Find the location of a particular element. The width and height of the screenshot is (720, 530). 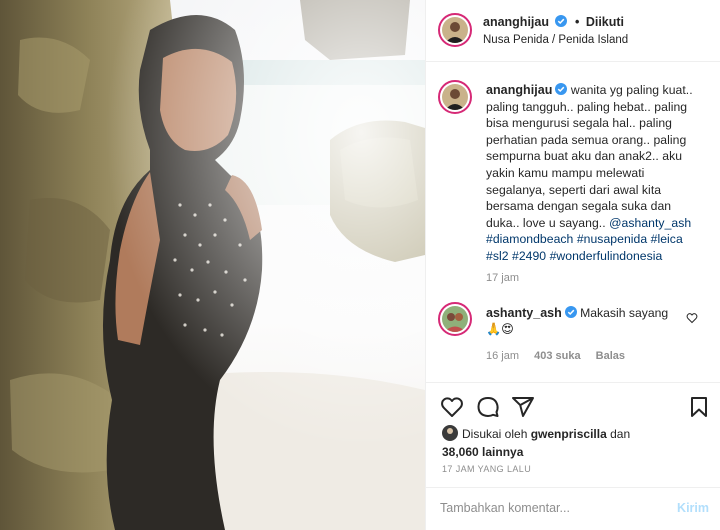

caption-line: duka.. love u sayang.. is located at coordinates (546, 222).